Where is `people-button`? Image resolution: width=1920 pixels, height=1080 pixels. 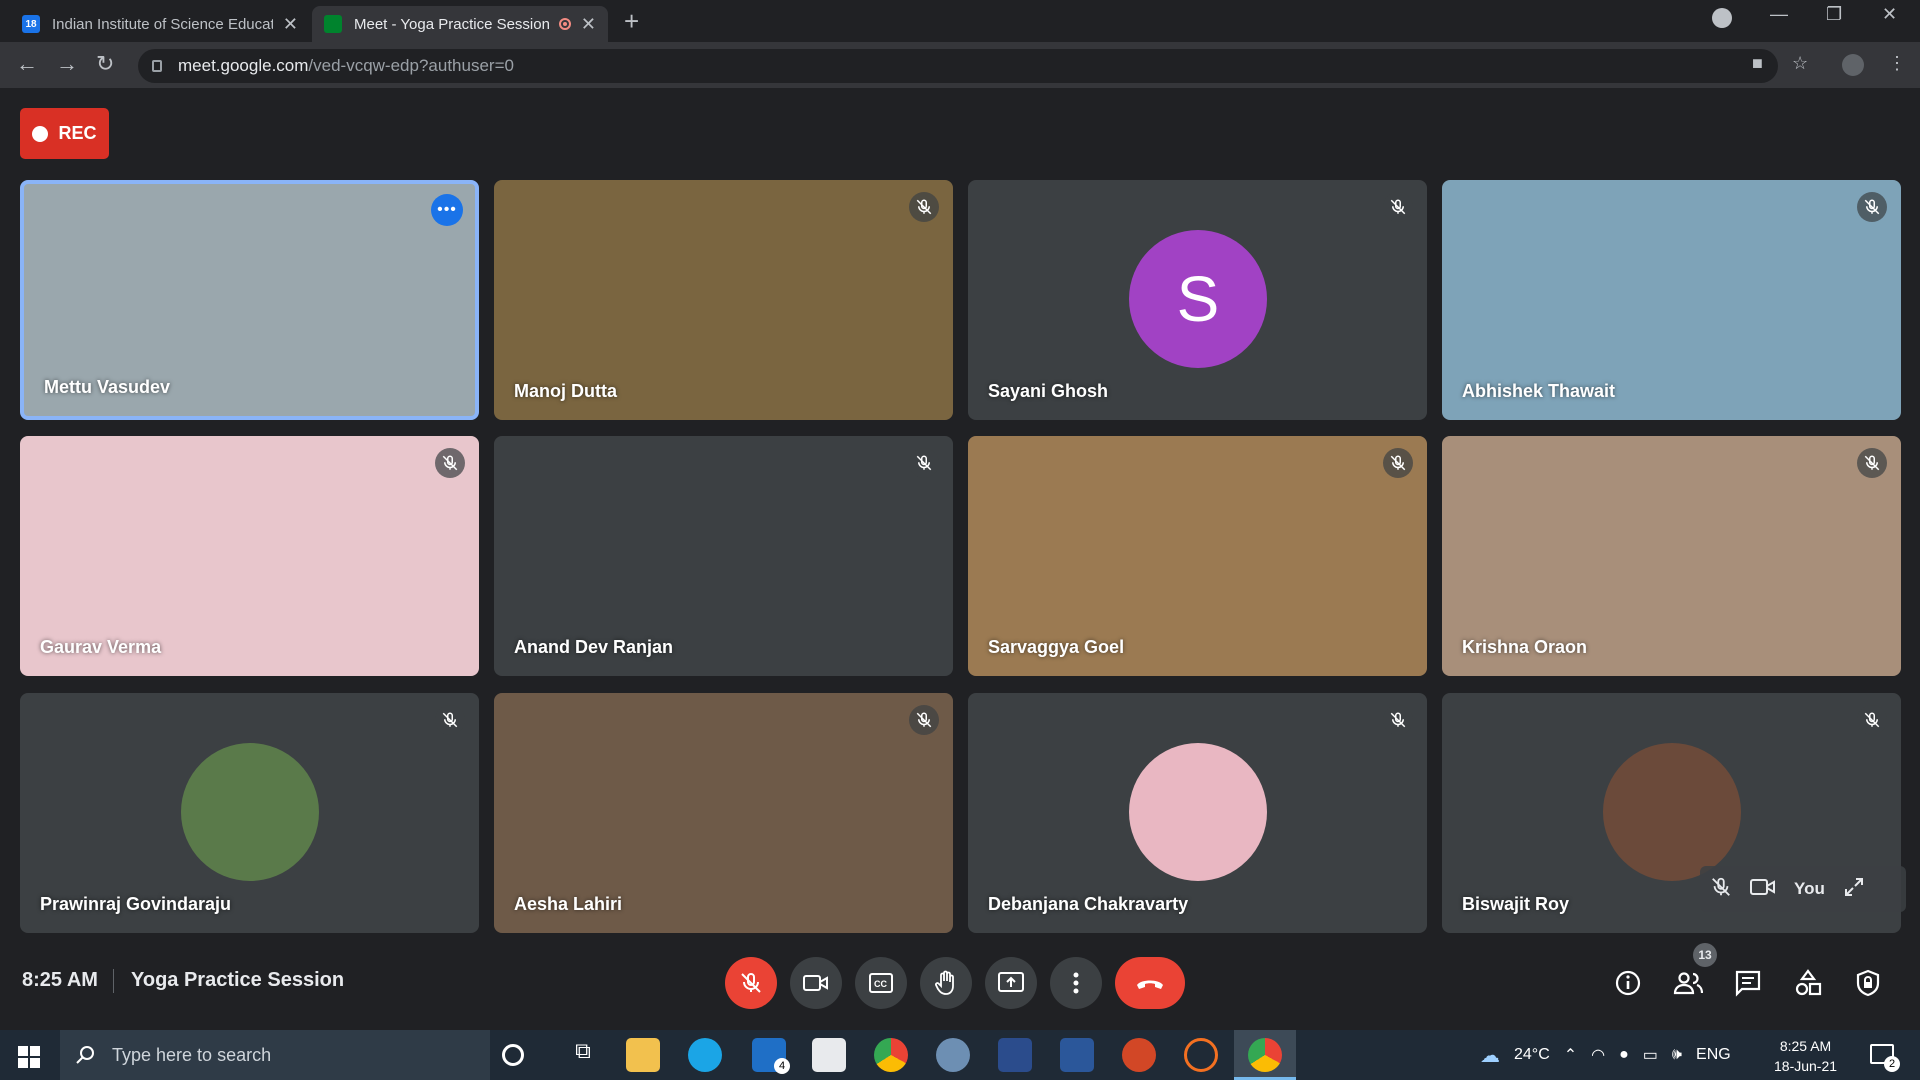
people-button is located at coordinates (1688, 983).